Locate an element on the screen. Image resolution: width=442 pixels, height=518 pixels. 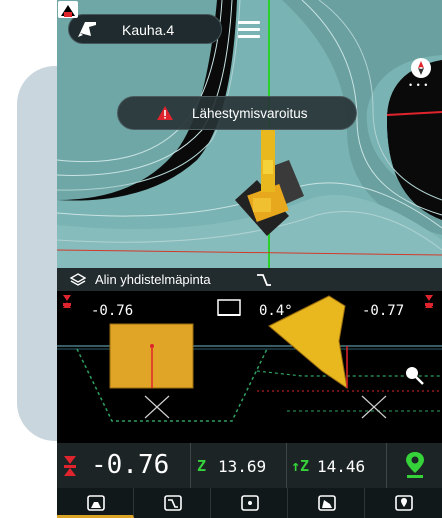
tab-profile-view is located at coordinates (172, 503).